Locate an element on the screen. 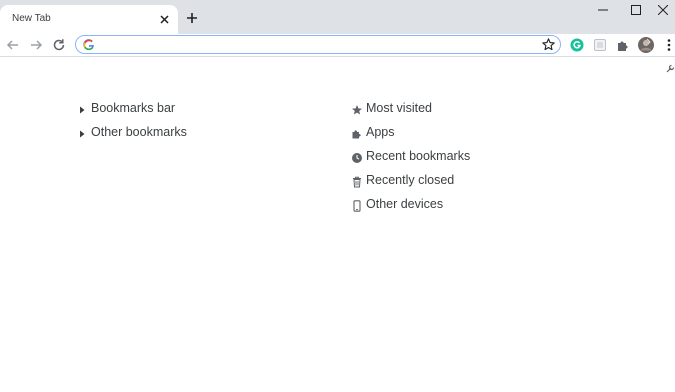 This screenshot has height=392, width=675. recent-bookmarks-item: Recent bookmarks is located at coordinates (416, 158).